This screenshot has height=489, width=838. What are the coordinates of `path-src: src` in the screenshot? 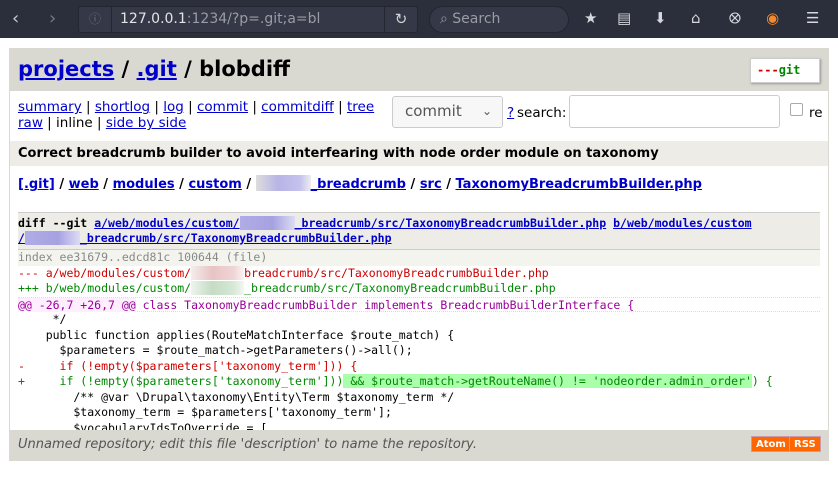 It's located at (431, 184).